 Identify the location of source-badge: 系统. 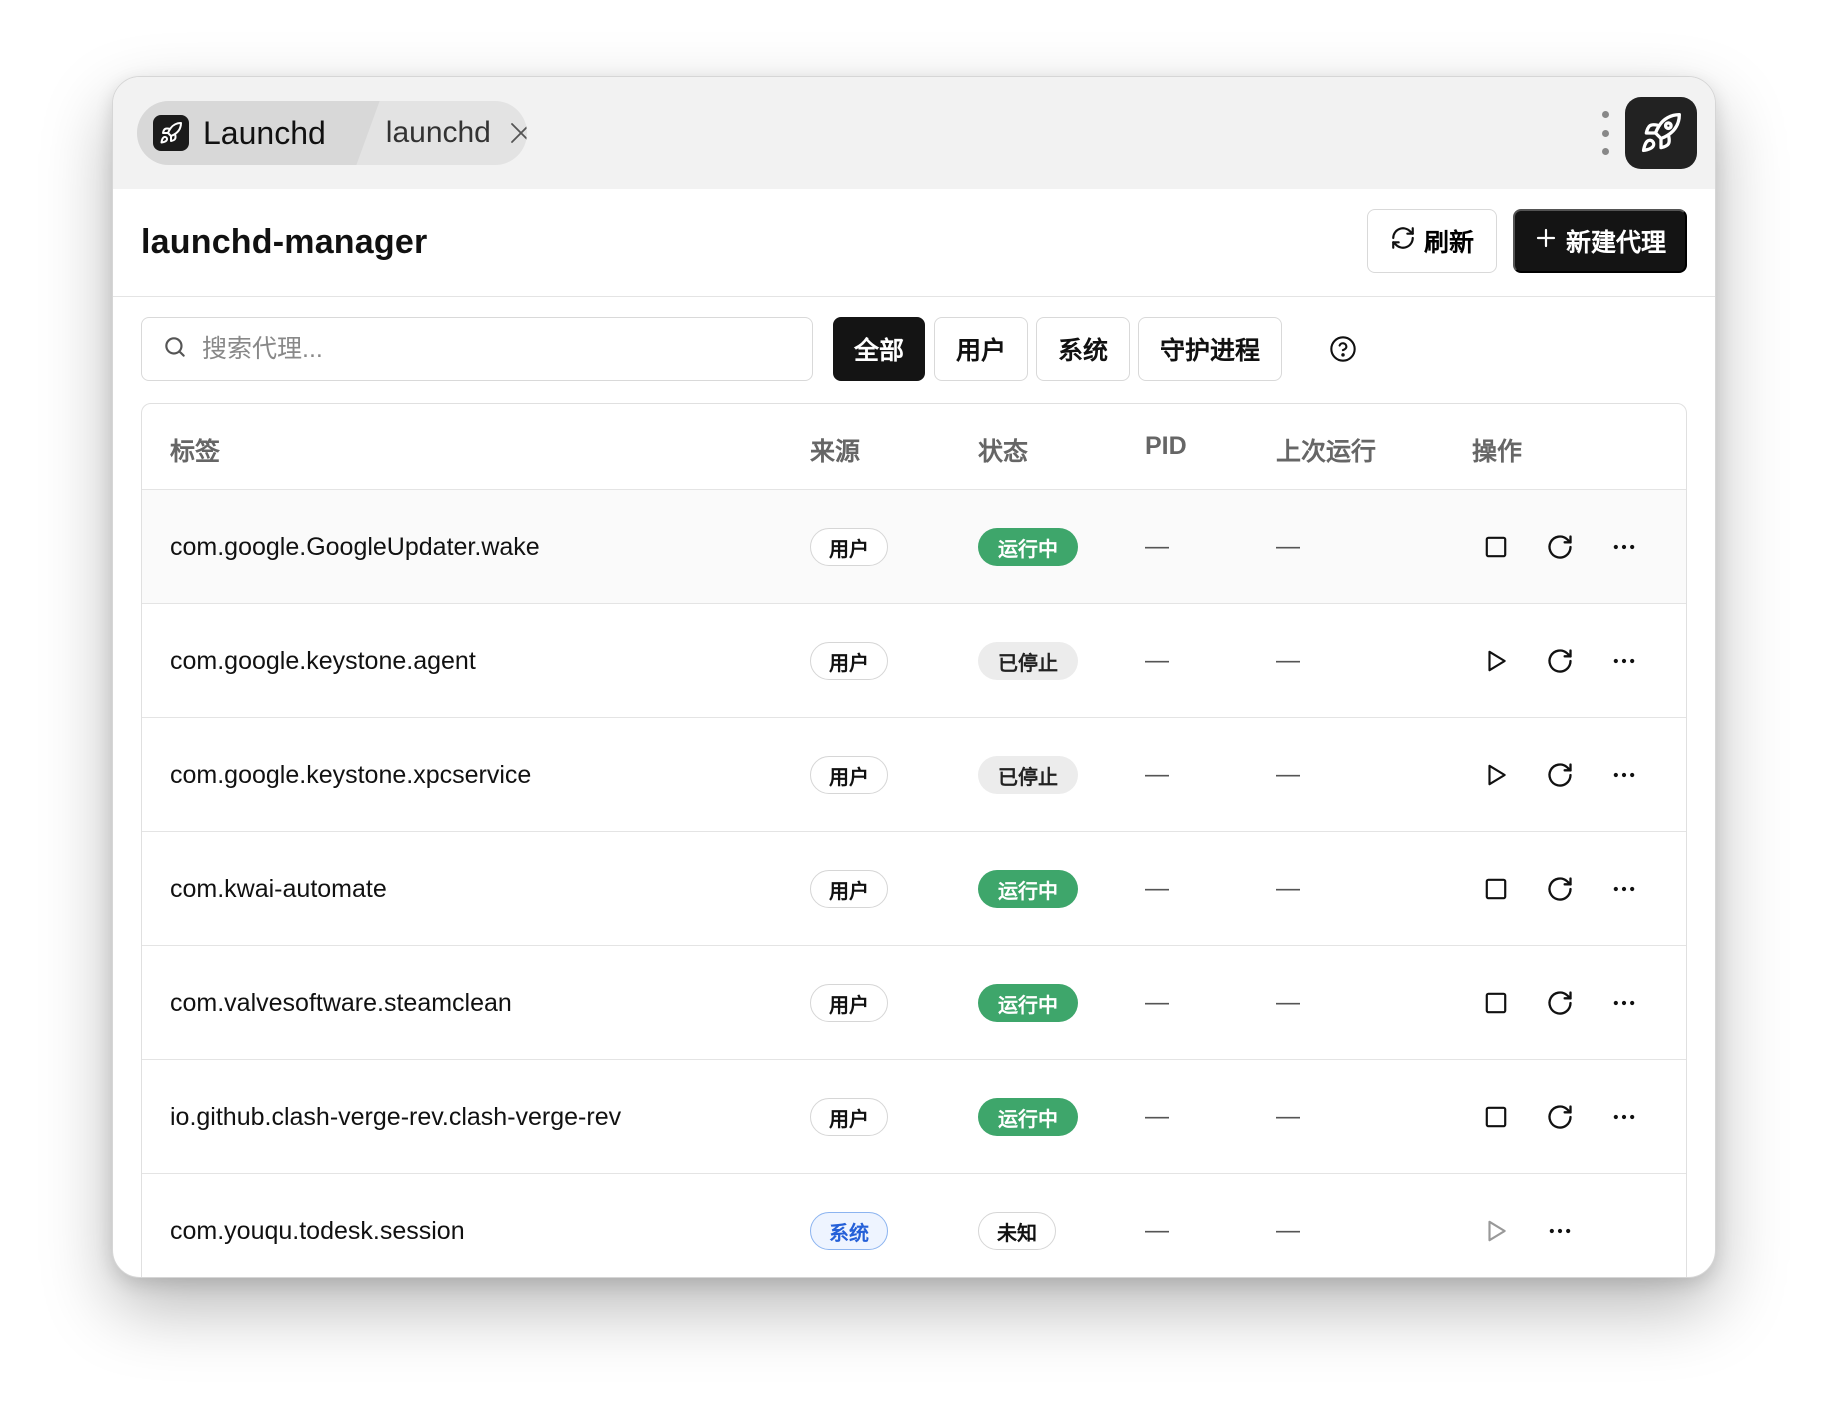
(849, 1231).